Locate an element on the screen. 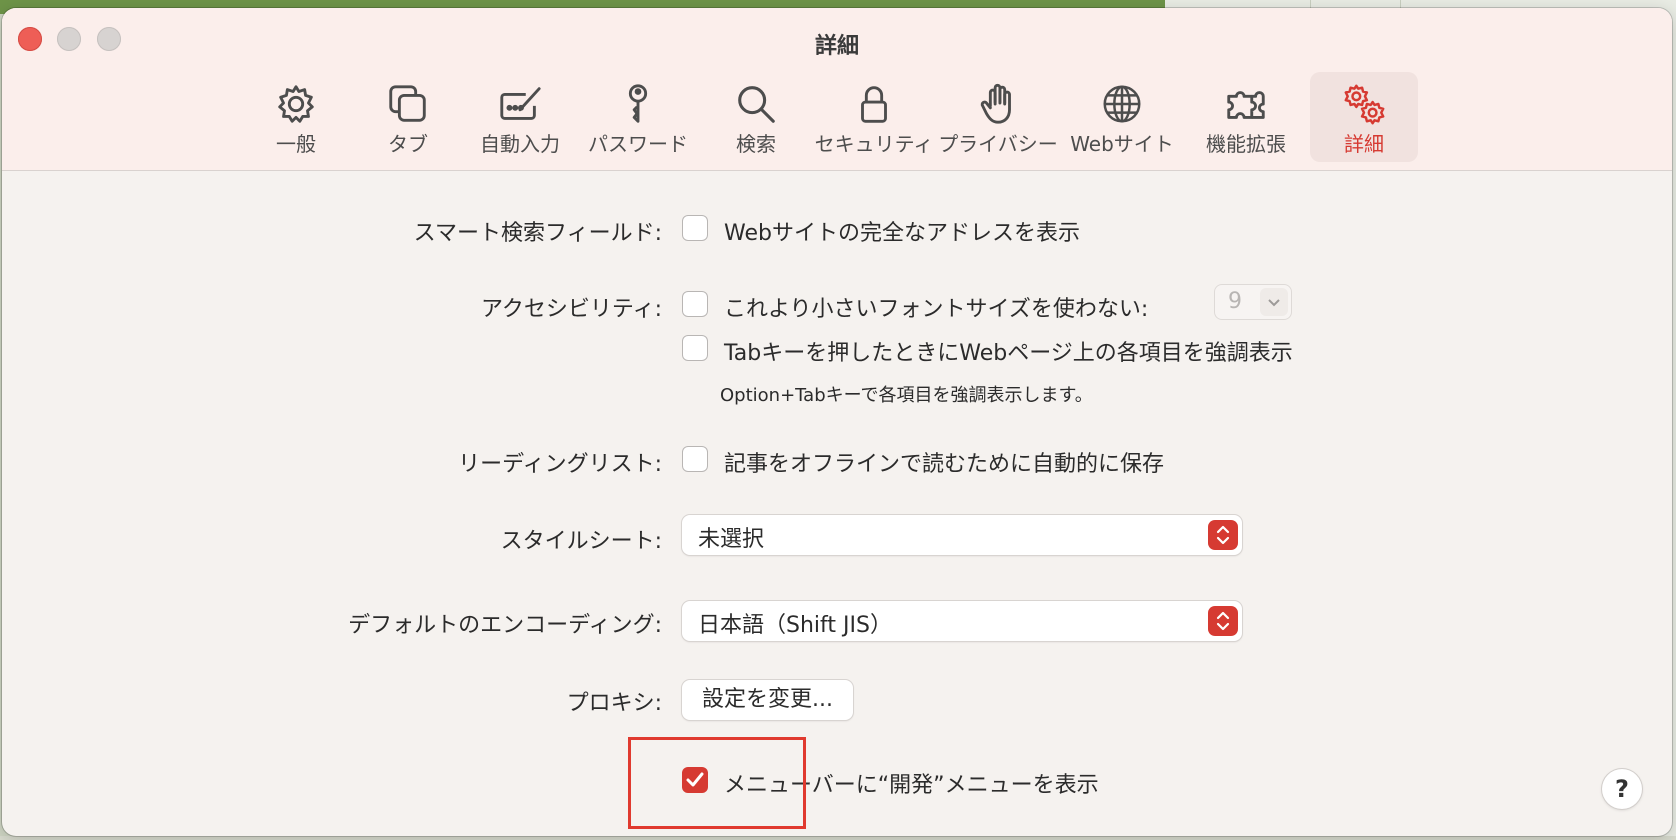 This screenshot has width=1676, height=840. save-offline-checkbox is located at coordinates (695, 459).